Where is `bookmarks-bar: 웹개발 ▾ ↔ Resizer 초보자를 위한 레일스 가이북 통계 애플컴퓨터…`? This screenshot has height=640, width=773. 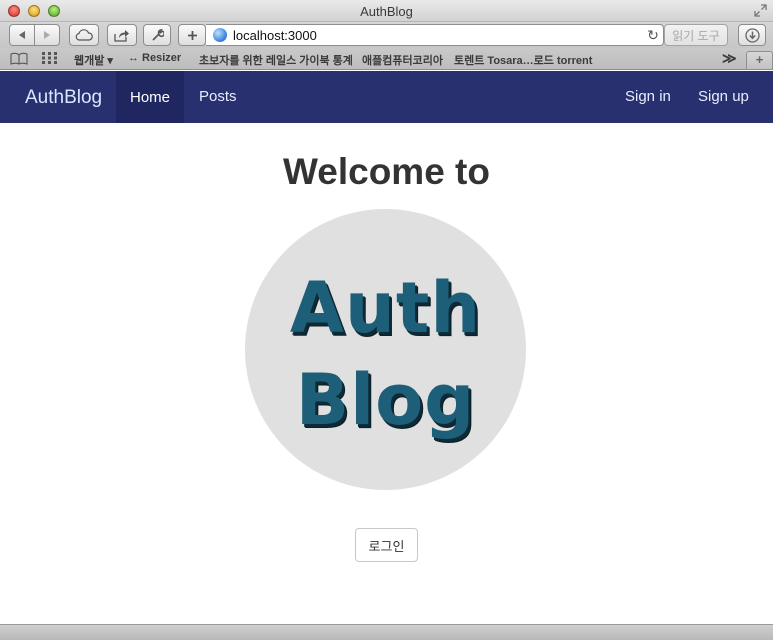
bookmarks-bar: 웹개발 ▾ ↔ Resizer 초보자를 위한 레일스 가이북 통계 애플컴퓨터… is located at coordinates (386, 59).